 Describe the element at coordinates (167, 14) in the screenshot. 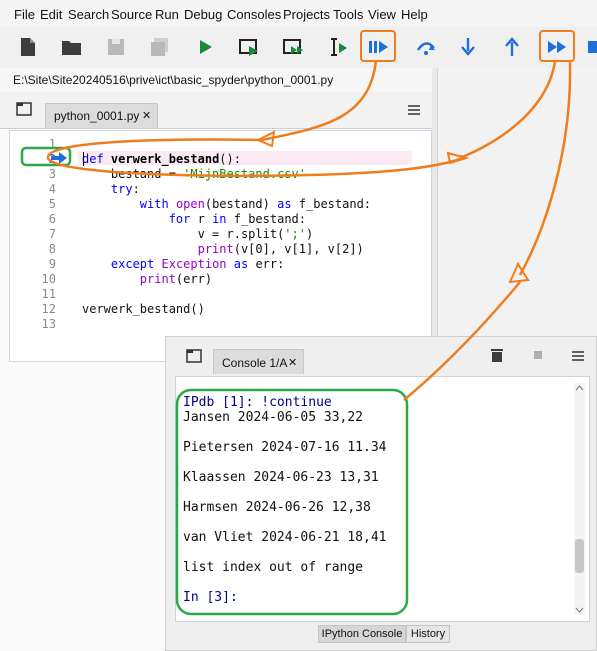

I see `menu-run: Run` at that location.